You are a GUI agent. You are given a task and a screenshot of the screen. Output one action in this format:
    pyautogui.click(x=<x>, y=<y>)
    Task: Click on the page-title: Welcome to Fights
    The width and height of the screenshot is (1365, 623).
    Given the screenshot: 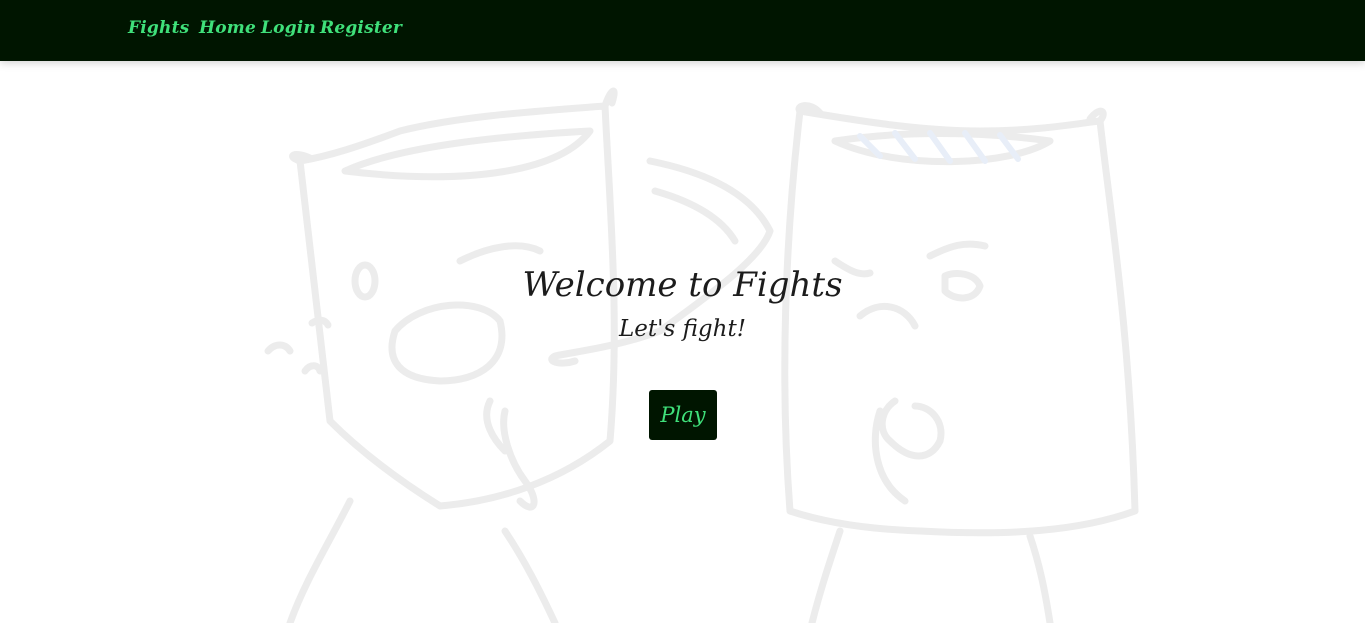 What is the action you would take?
    pyautogui.click(x=682, y=285)
    